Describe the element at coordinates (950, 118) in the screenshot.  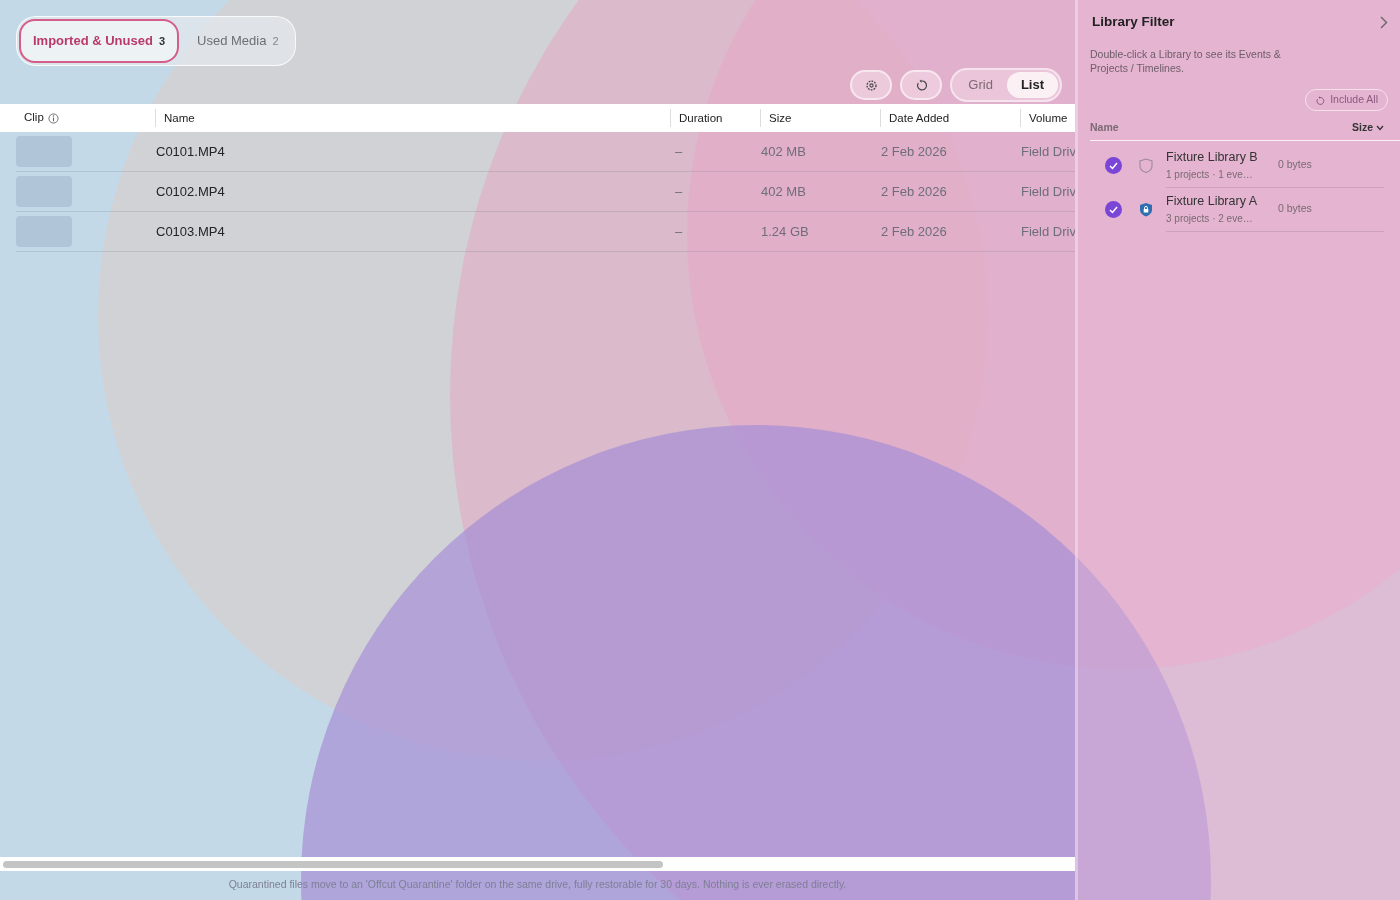
I see `column-header: Date Added` at that location.